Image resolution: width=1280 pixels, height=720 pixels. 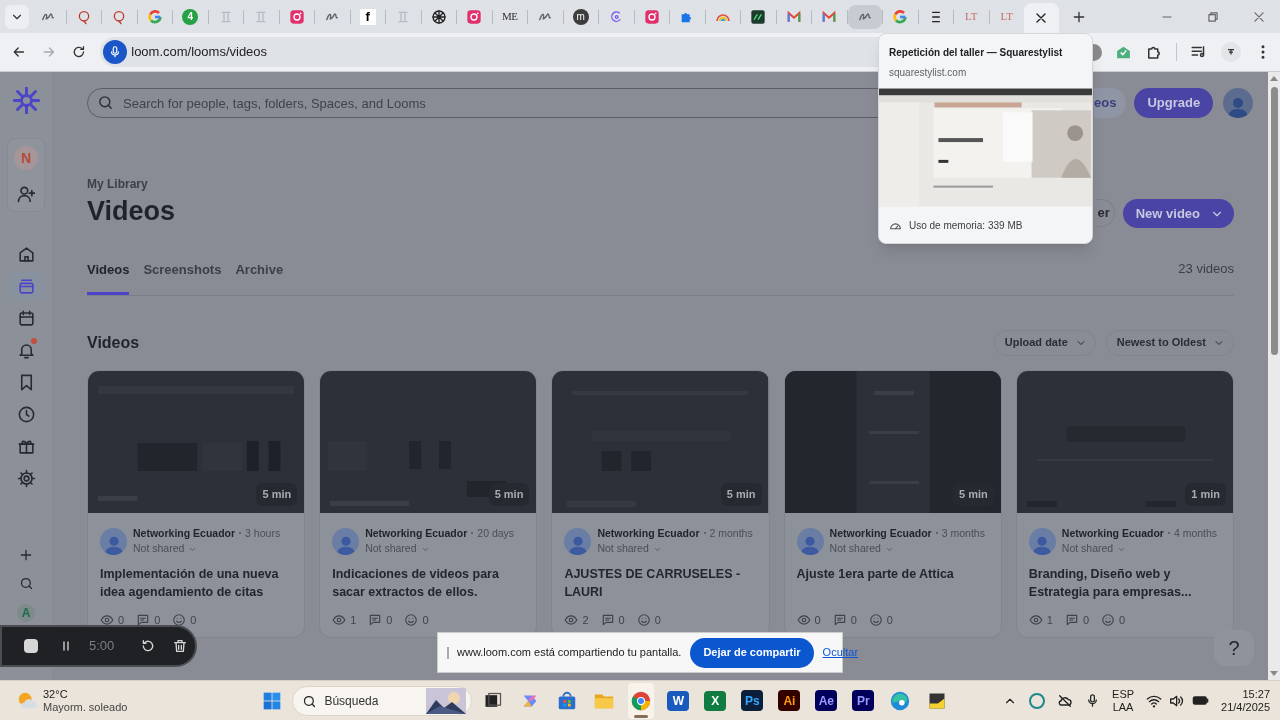 What do you see at coordinates (892, 585) in the screenshot?
I see `video-title: Ajuste 1era parte de Attica` at bounding box center [892, 585].